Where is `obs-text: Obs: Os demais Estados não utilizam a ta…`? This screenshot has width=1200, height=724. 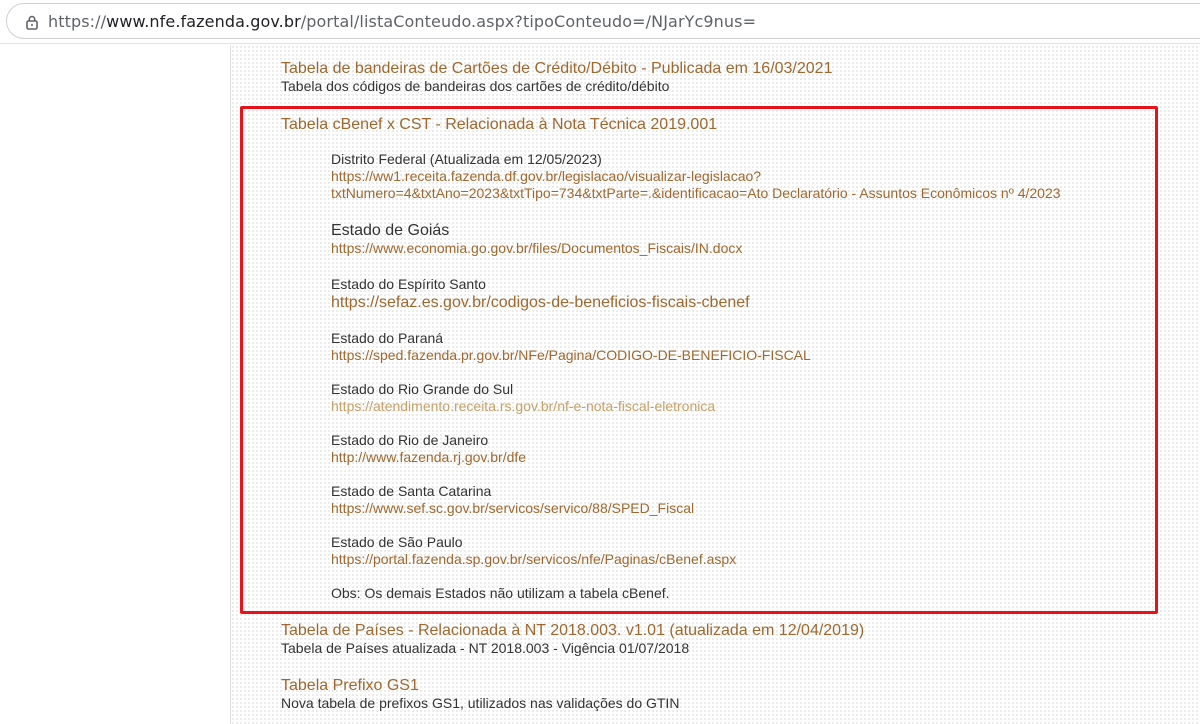 obs-text: Obs: Os demais Estados não utilizam a ta… is located at coordinates (500, 593).